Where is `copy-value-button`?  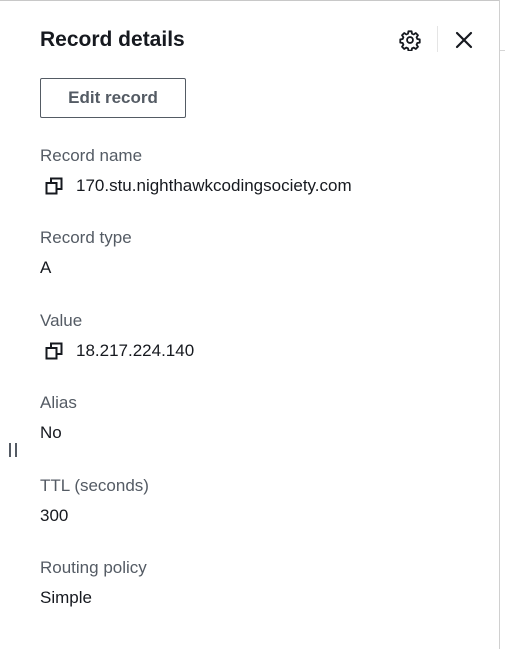 copy-value-button is located at coordinates (54, 351).